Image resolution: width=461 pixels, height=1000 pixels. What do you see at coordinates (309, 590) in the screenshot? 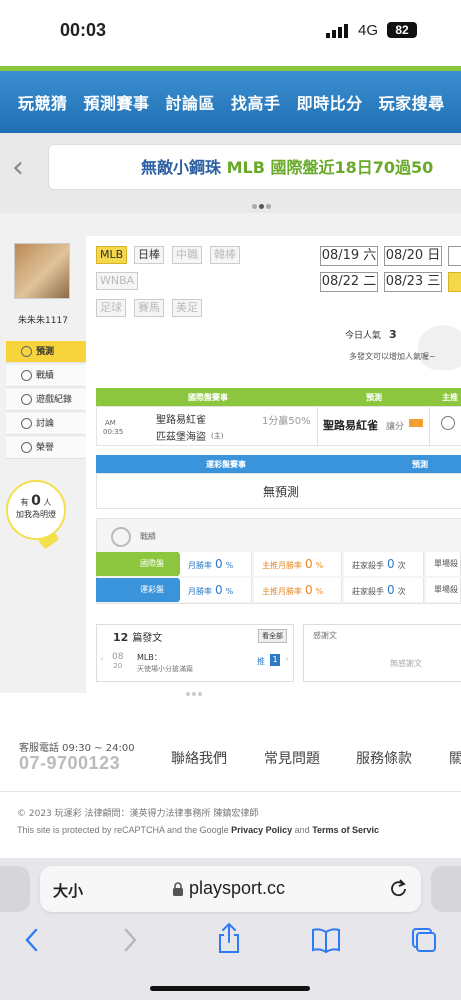
I see `value: 0` at bounding box center [309, 590].